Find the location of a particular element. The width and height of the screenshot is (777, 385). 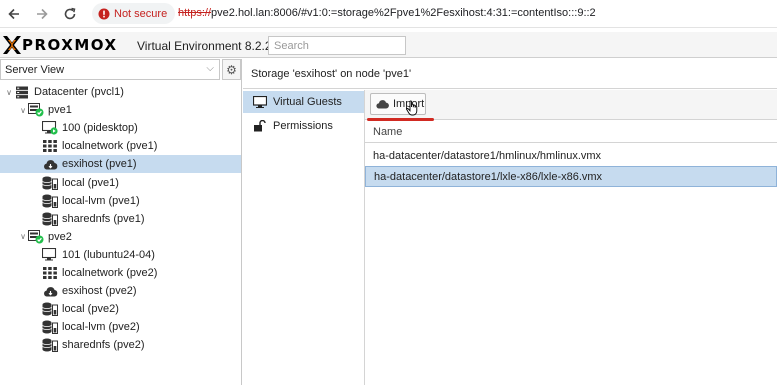

tree-item-label: 100 (pidesktop) is located at coordinates (100, 128).